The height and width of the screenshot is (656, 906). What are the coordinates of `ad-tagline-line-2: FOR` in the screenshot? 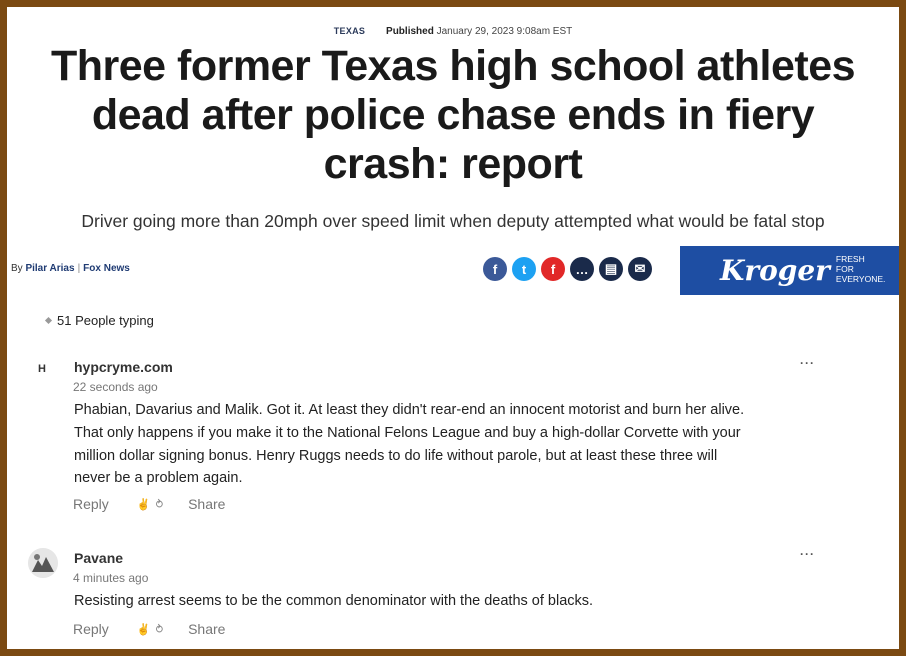 It's located at (844, 268).